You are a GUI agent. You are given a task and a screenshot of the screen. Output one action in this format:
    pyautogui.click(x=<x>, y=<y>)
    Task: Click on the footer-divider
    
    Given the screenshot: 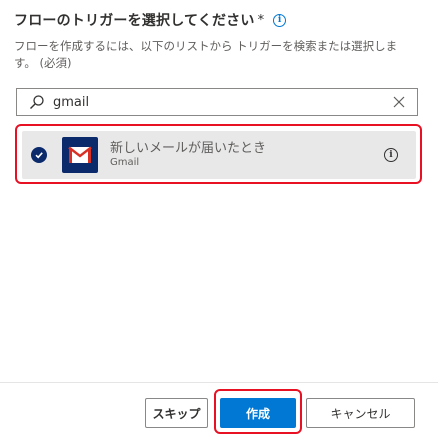 What is the action you would take?
    pyautogui.click(x=219, y=382)
    